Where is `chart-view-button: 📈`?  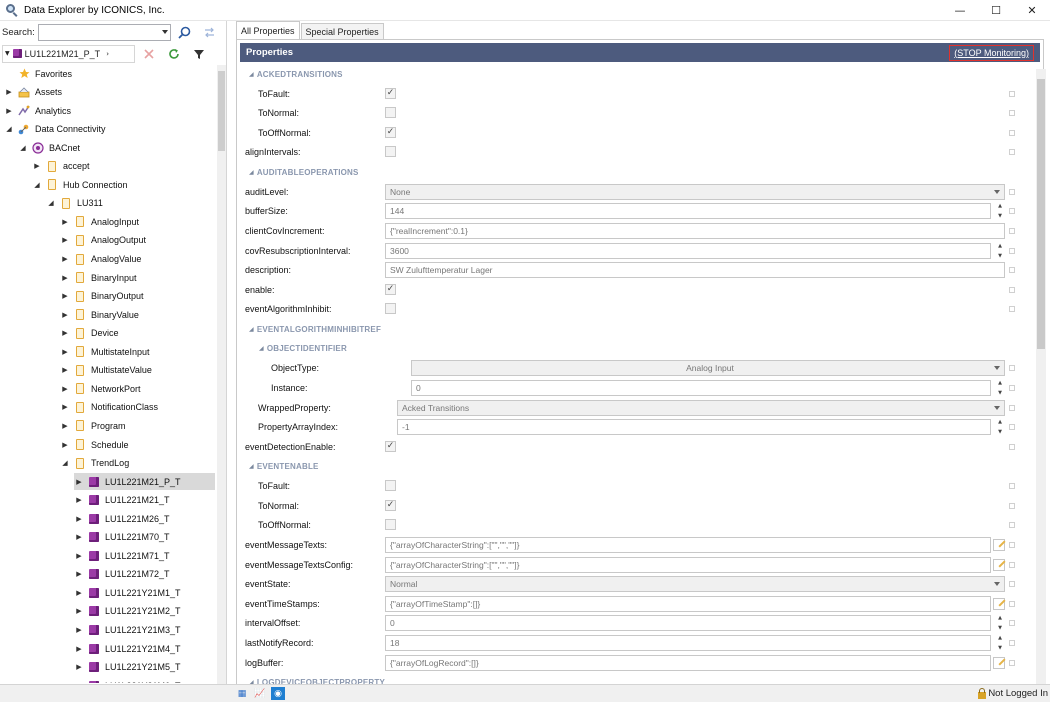
chart-view-button: 📈 is located at coordinates (260, 693).